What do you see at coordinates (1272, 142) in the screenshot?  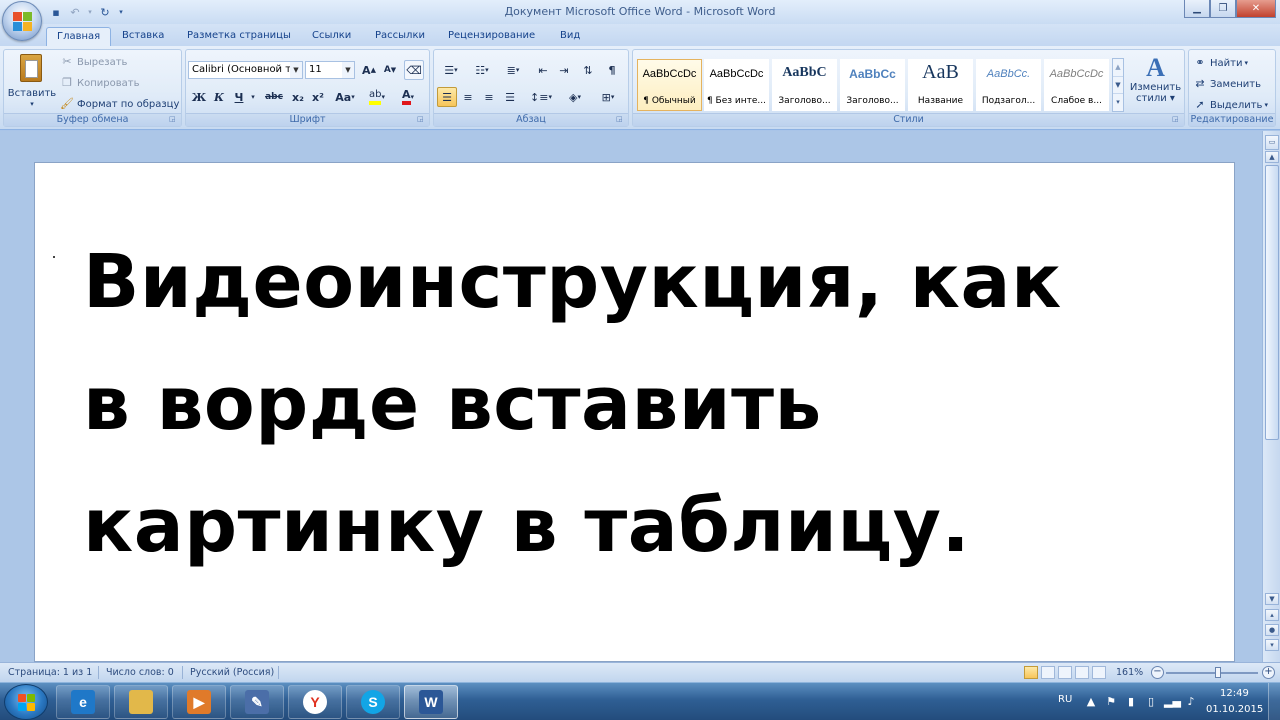 I see `ruler-toggle-icon: ▭` at bounding box center [1272, 142].